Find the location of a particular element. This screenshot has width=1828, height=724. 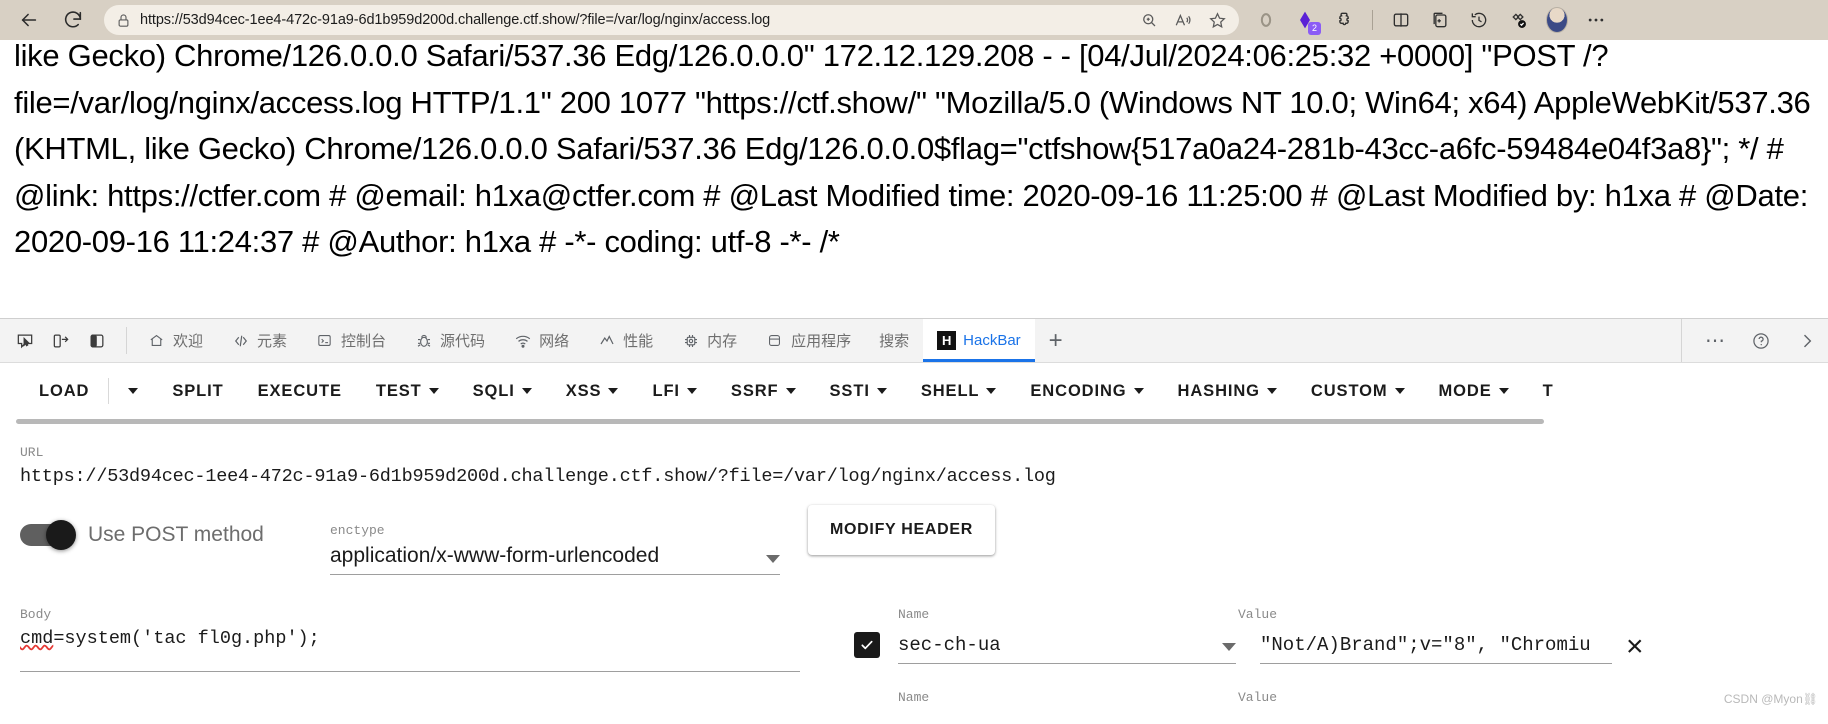

tab-search: 搜索 is located at coordinates (894, 340).